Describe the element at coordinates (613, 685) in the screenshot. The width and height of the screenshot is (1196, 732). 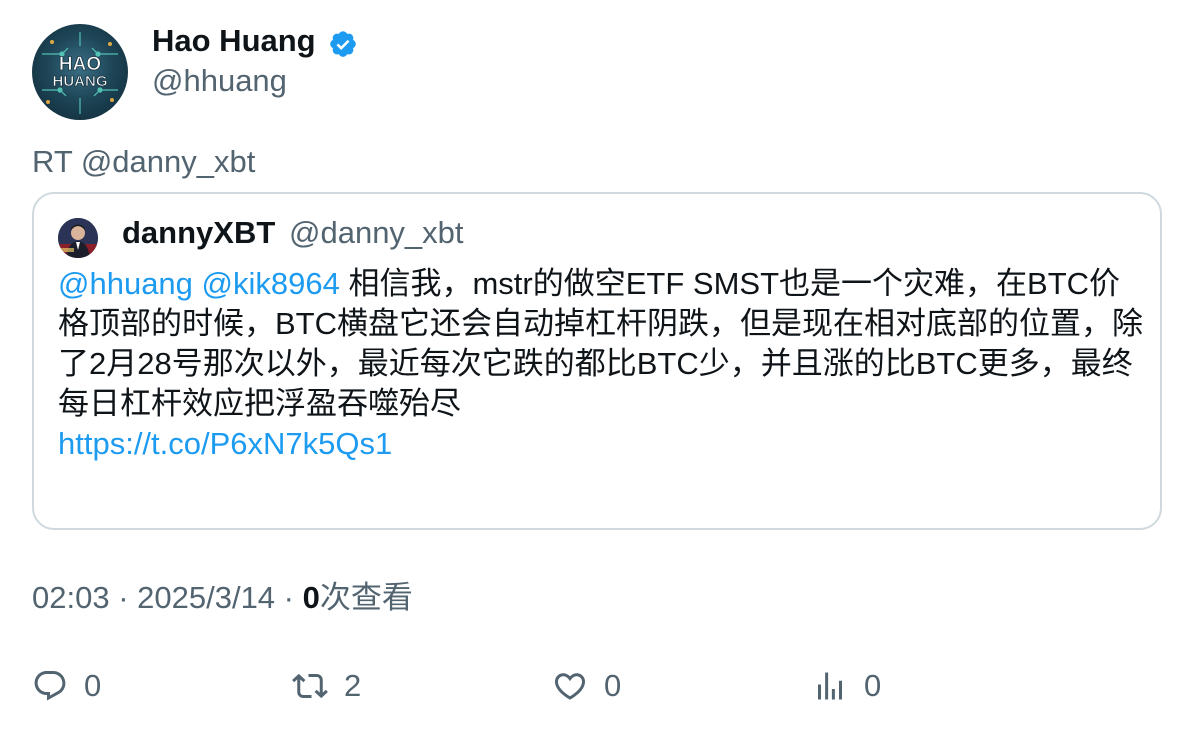
I see `like-count: 0` at that location.